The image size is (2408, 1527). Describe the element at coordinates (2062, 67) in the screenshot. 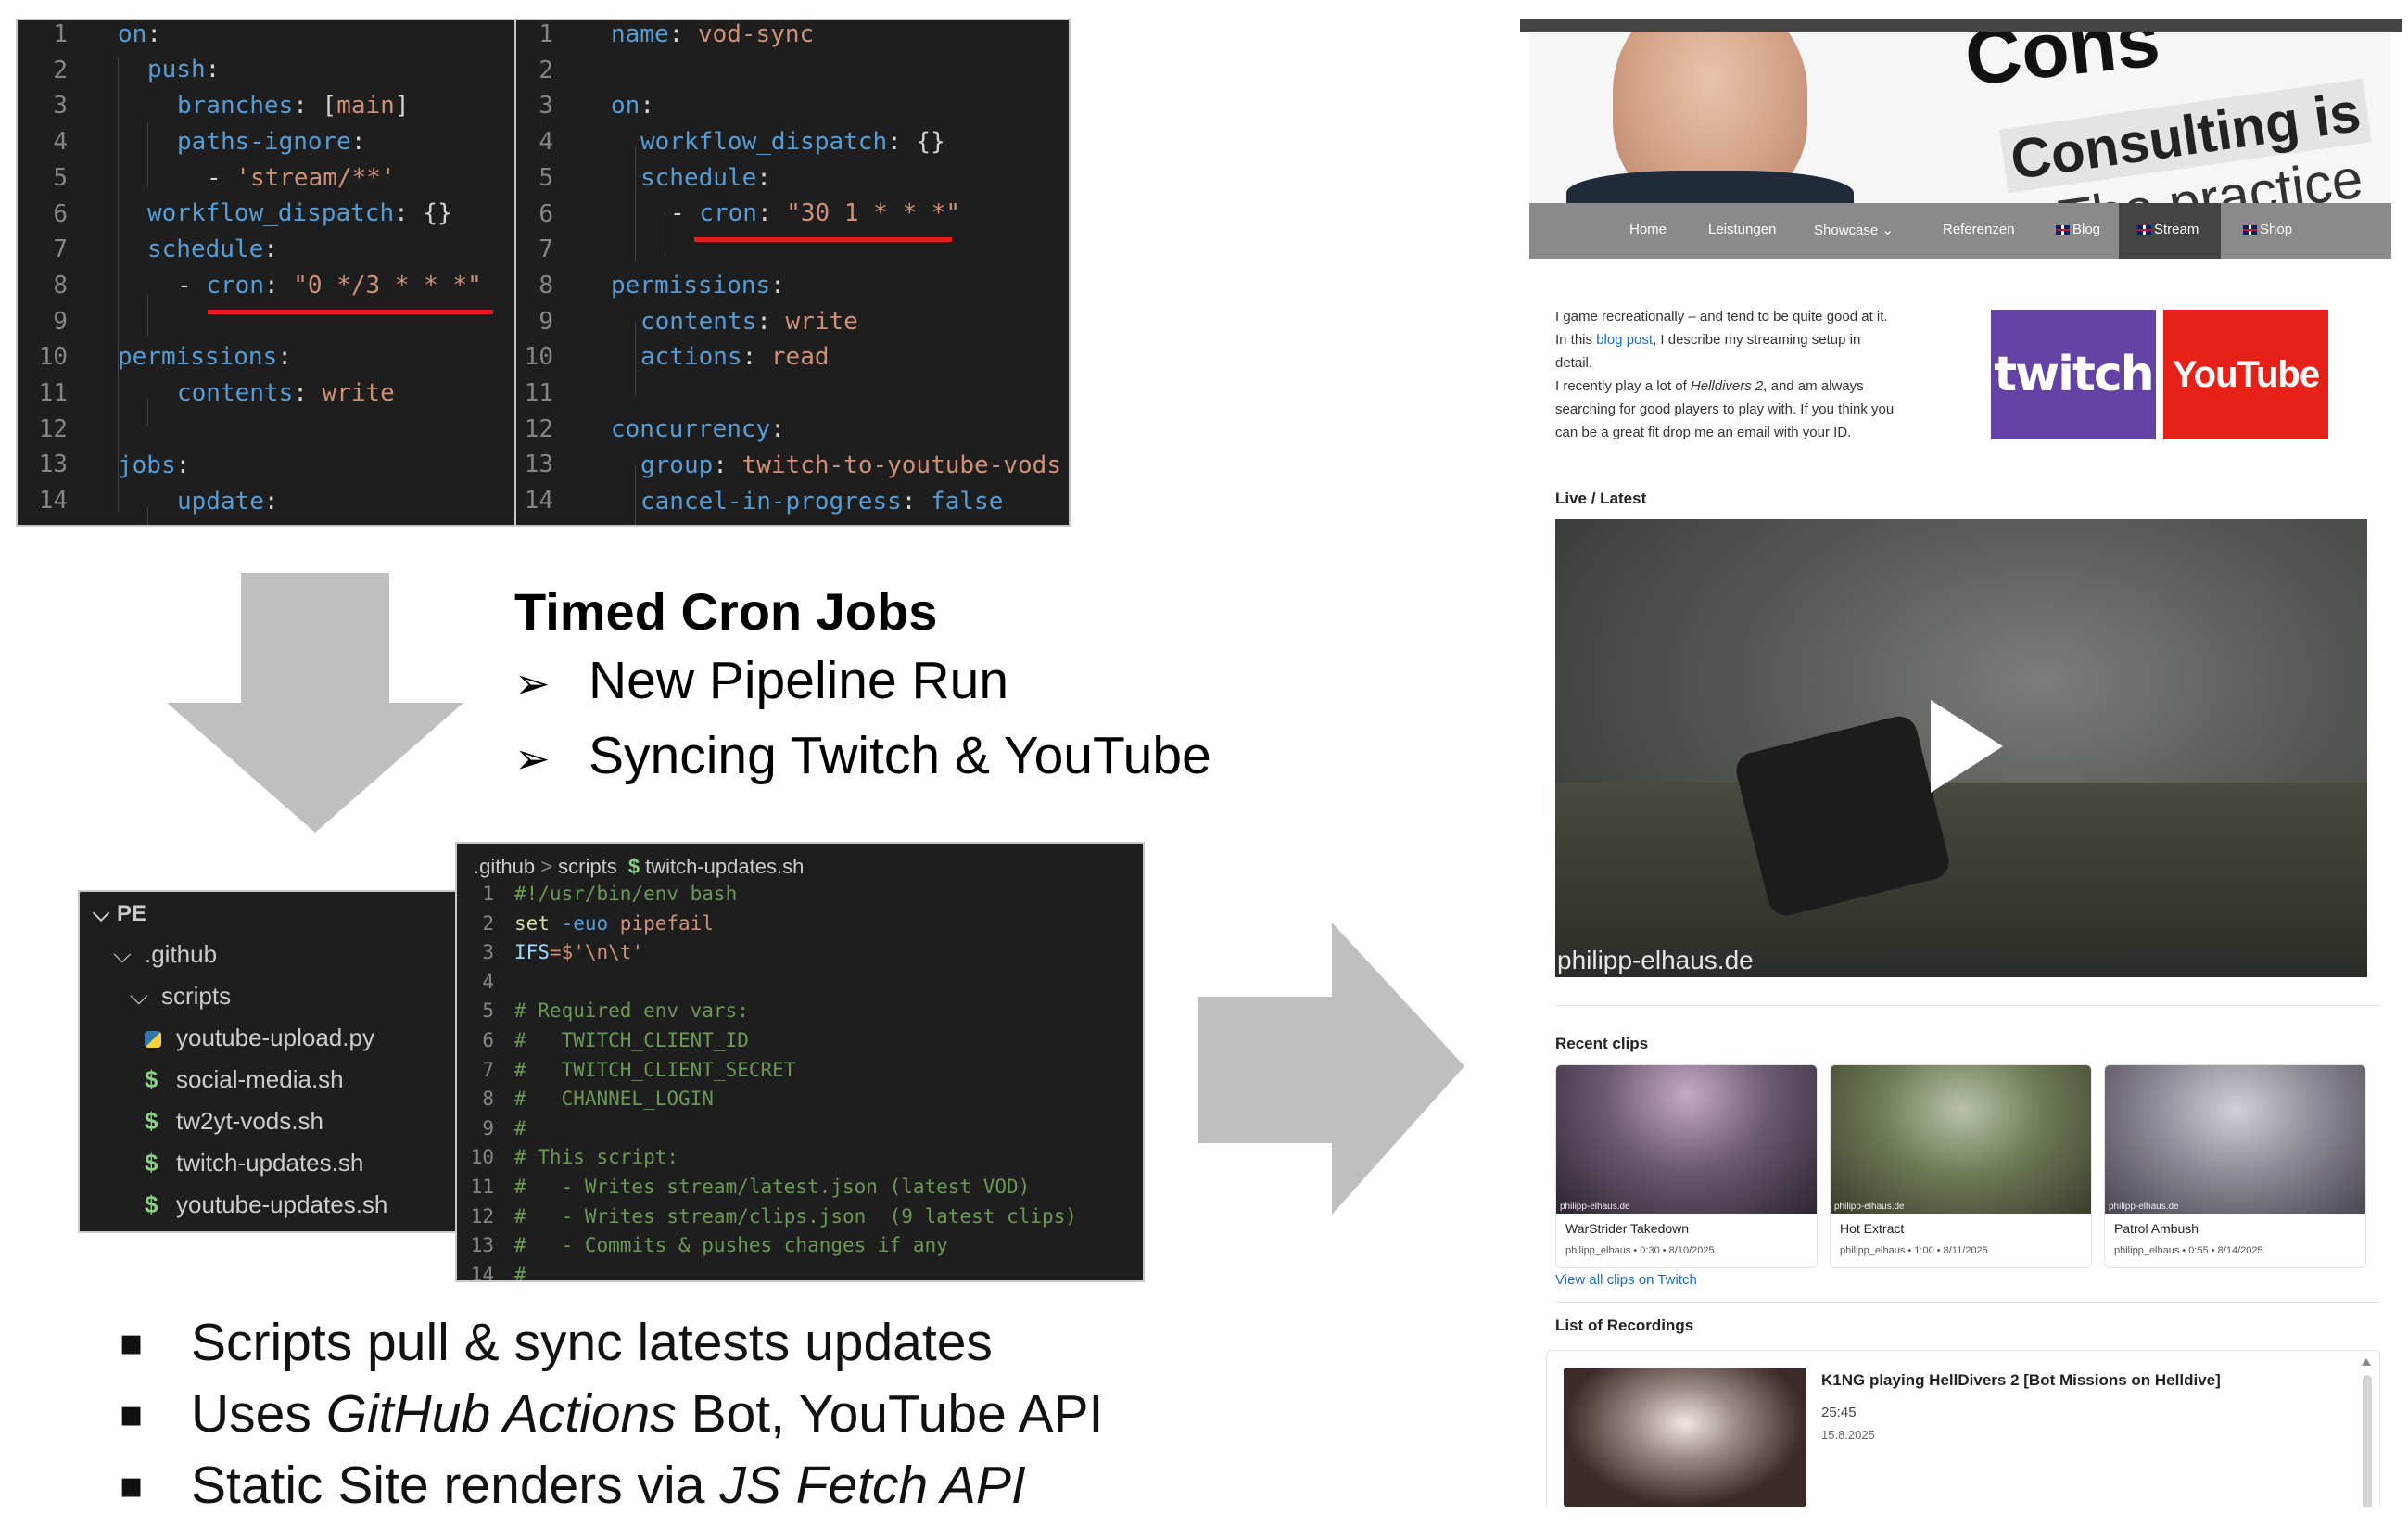

I see `banner-word: Cons` at that location.